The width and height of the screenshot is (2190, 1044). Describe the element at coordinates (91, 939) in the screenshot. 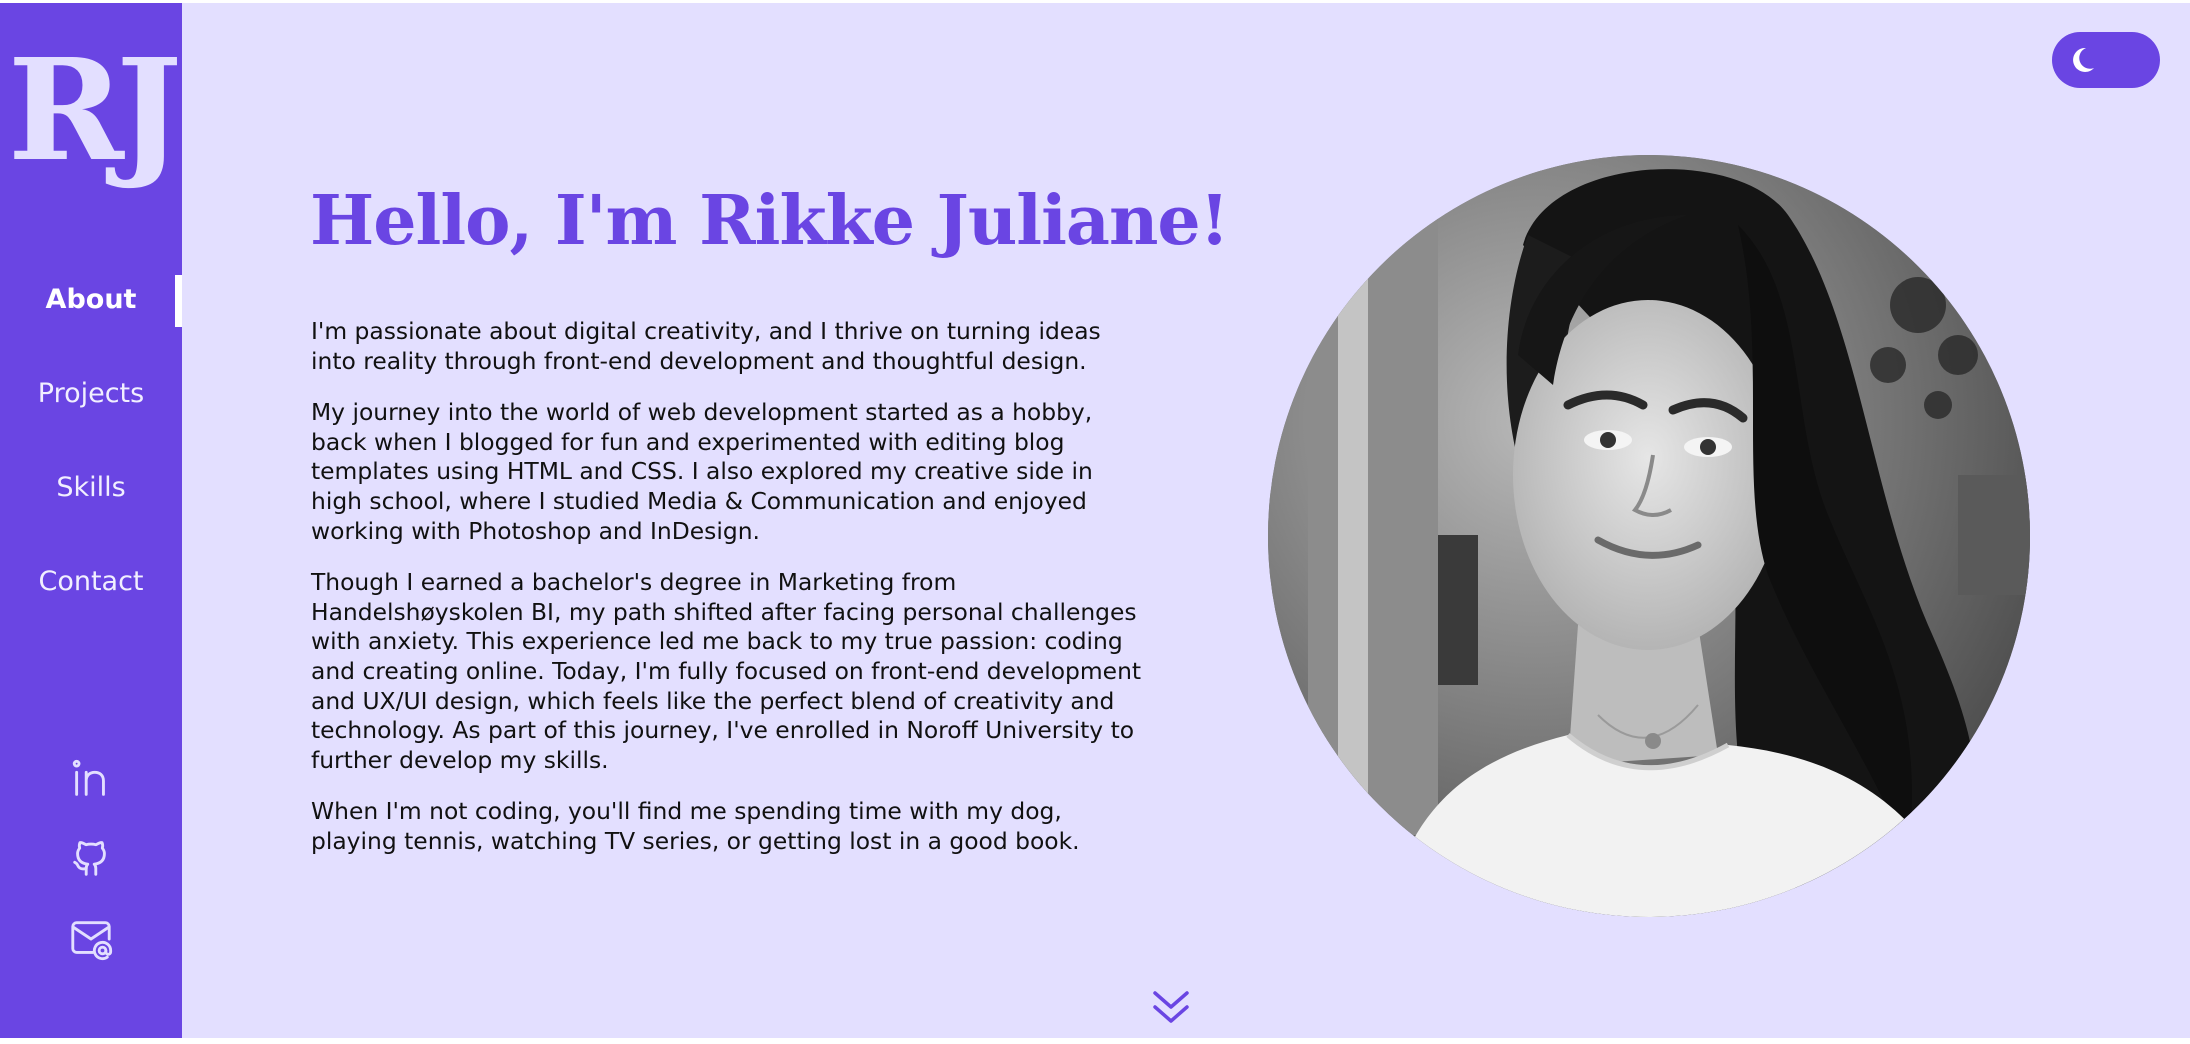

I see `mail-icon` at that location.